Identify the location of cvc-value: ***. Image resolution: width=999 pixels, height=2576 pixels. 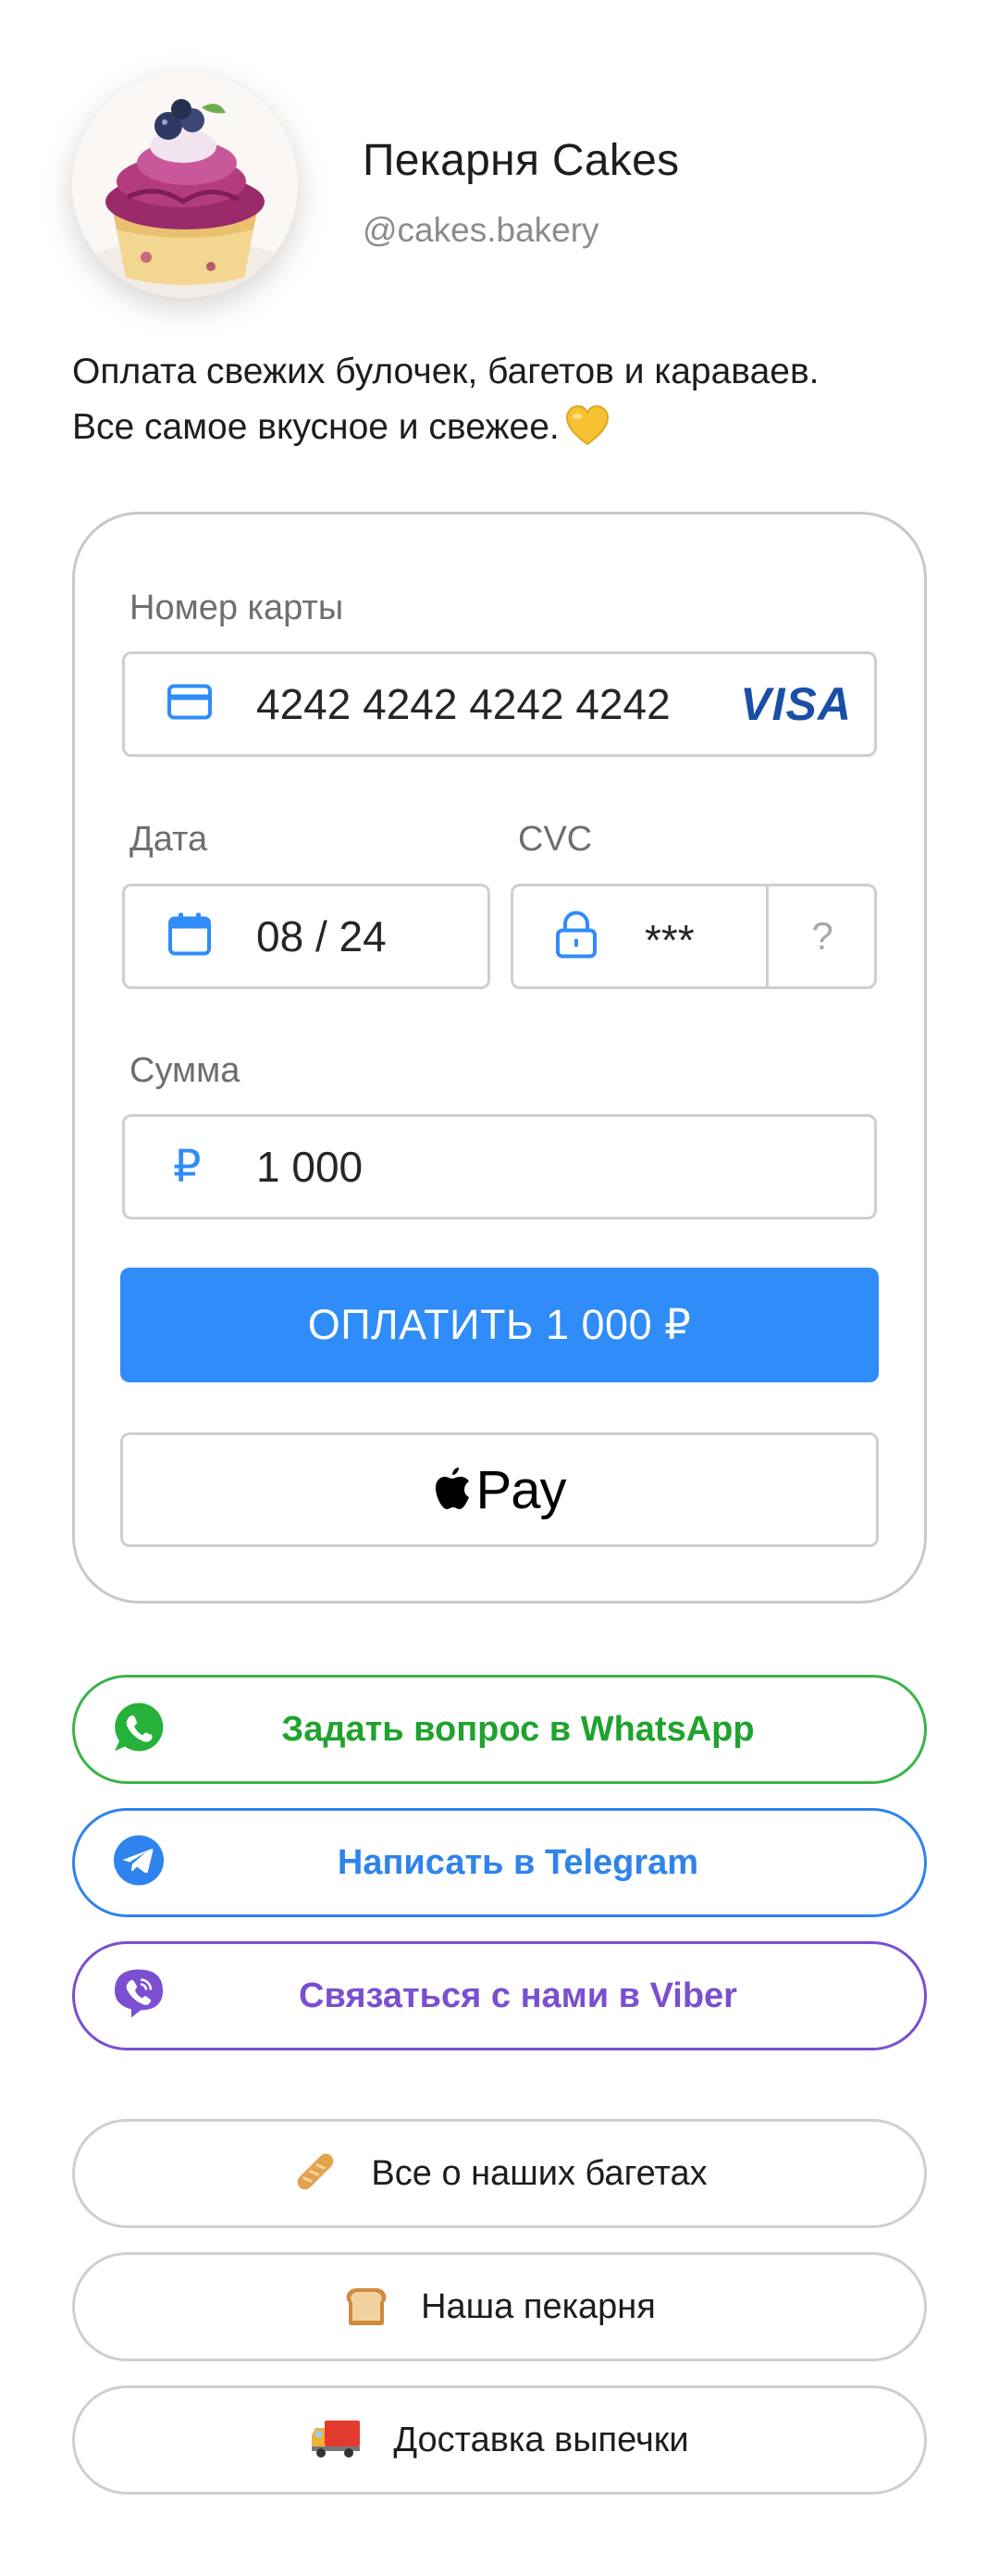
(670, 941).